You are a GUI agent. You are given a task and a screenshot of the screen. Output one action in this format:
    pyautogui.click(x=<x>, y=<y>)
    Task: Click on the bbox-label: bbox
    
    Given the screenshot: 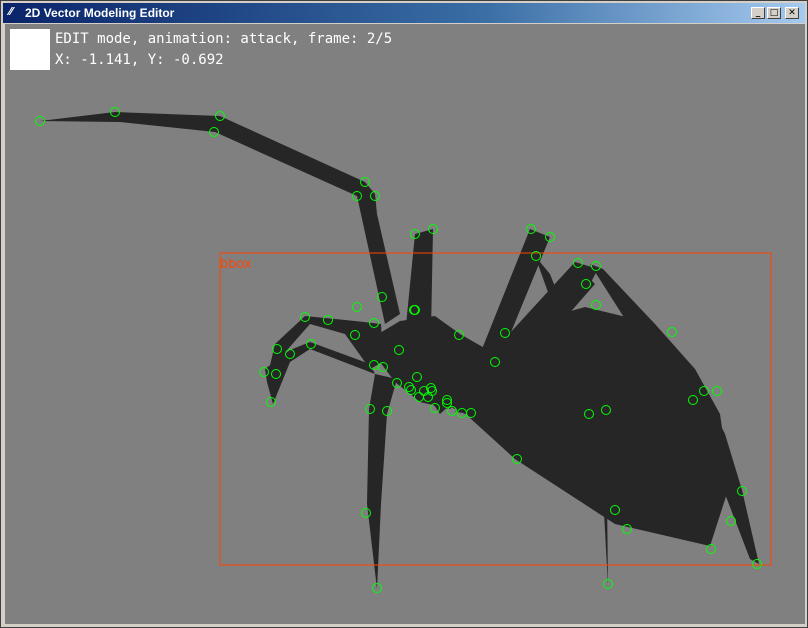 What is the action you would take?
    pyautogui.click(x=236, y=264)
    